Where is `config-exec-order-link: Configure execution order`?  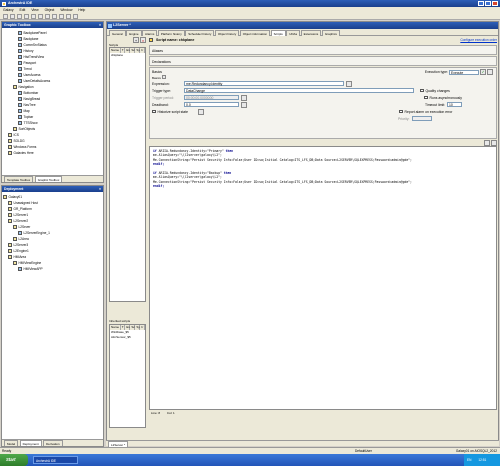 config-exec-order-link: Configure execution order is located at coordinates (478, 40).